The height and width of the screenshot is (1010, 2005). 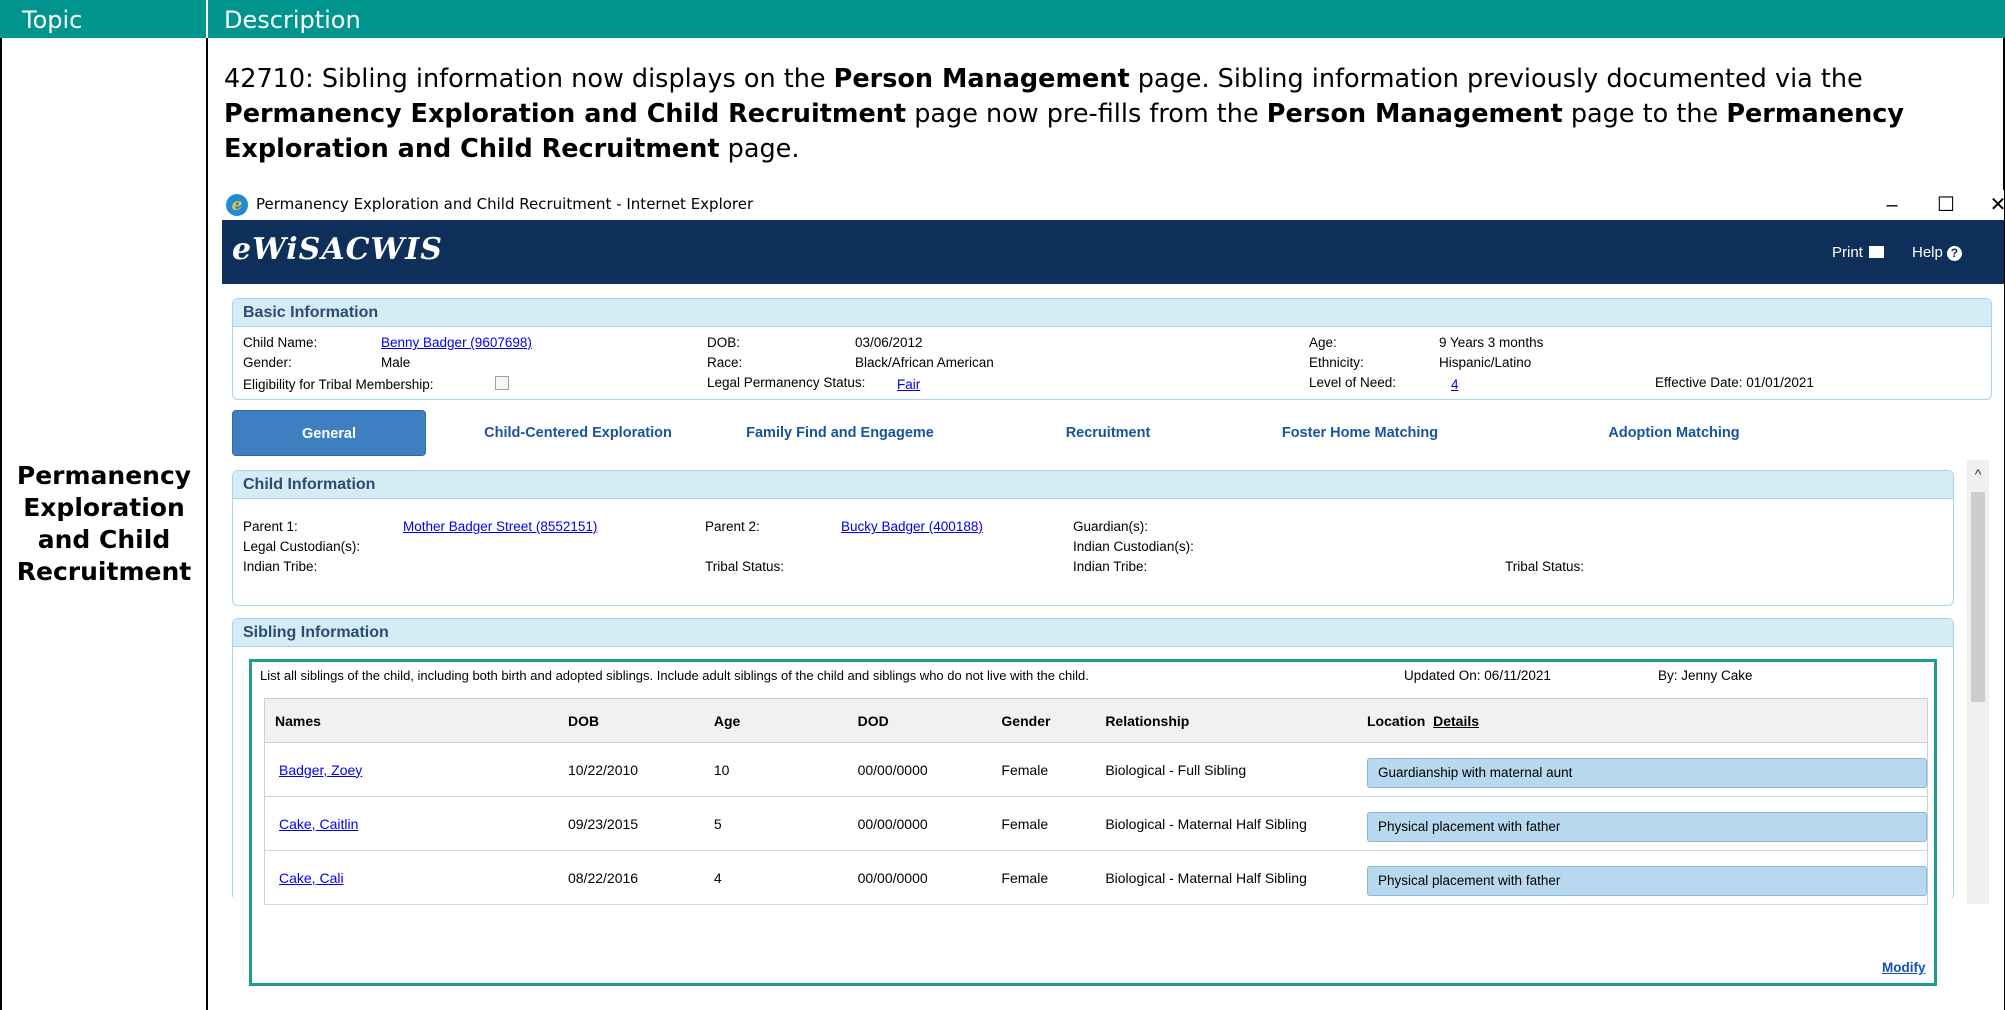 I want to click on tribal-eligibility-label: Eligibility for Tribal Membership:, so click(x=338, y=384).